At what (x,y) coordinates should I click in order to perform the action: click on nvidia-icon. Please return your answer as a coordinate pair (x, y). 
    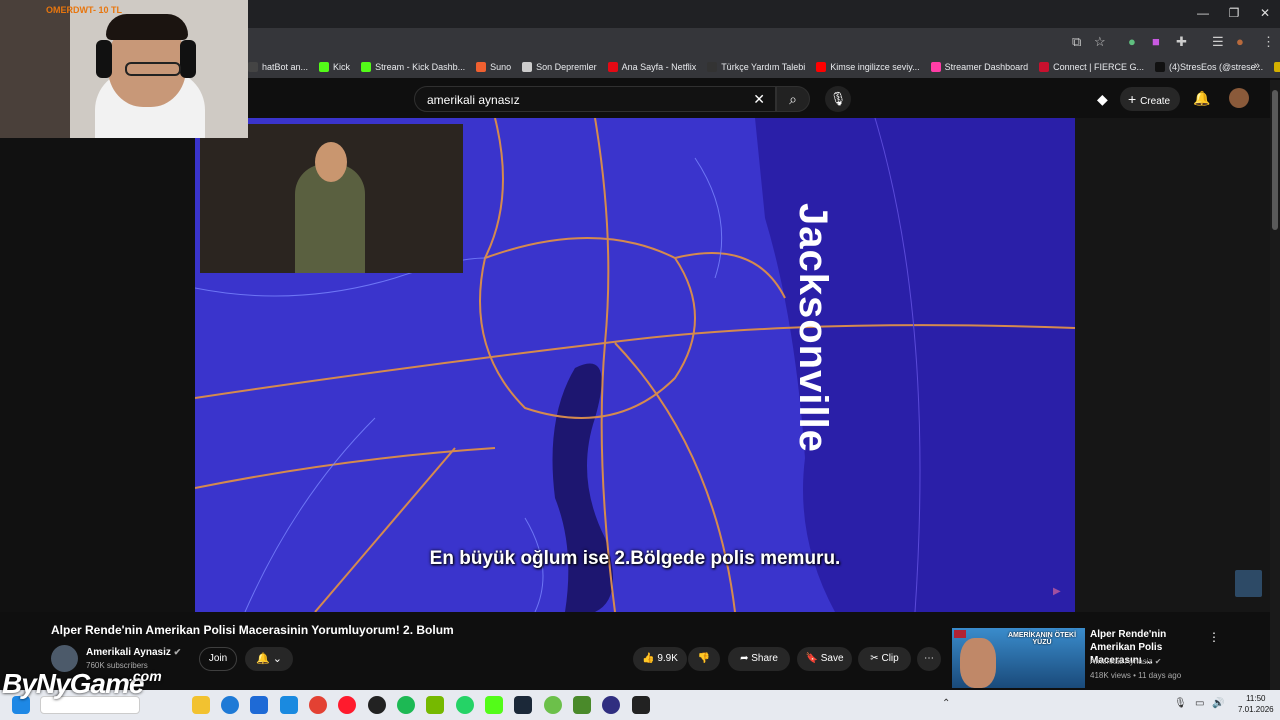
    Looking at the image, I should click on (435, 705).